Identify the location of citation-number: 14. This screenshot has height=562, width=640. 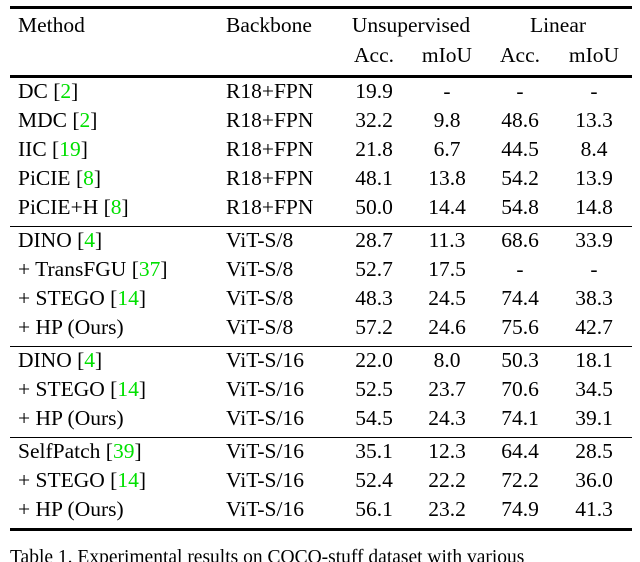
(128, 480).